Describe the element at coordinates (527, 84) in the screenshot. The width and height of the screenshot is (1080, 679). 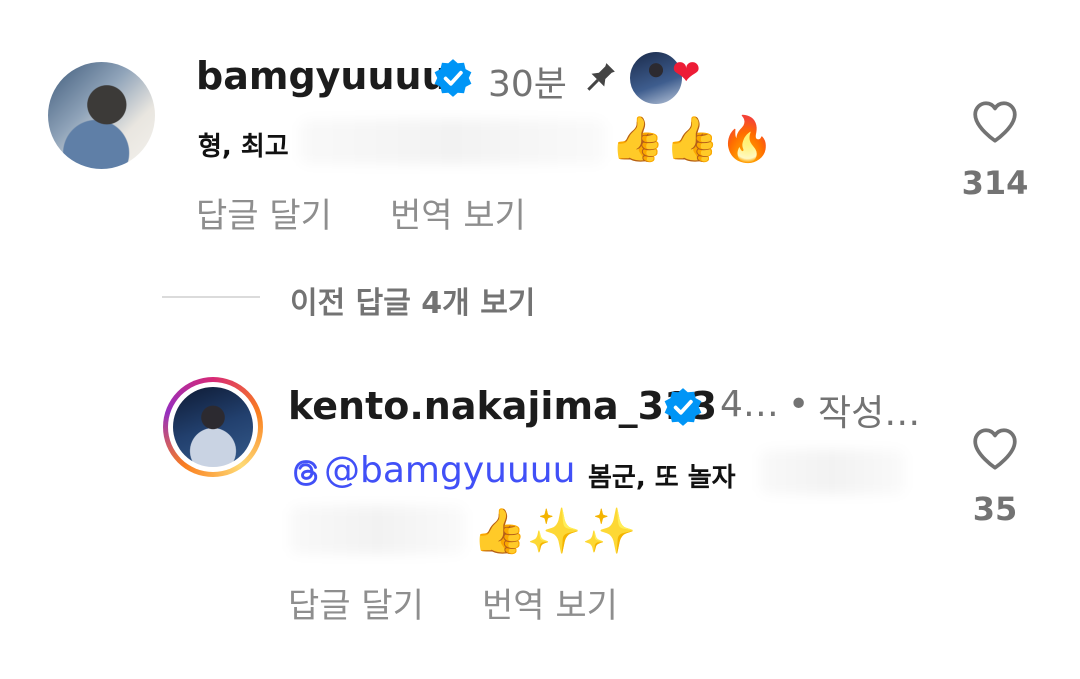
I see `comment-1-time: 30분` at that location.